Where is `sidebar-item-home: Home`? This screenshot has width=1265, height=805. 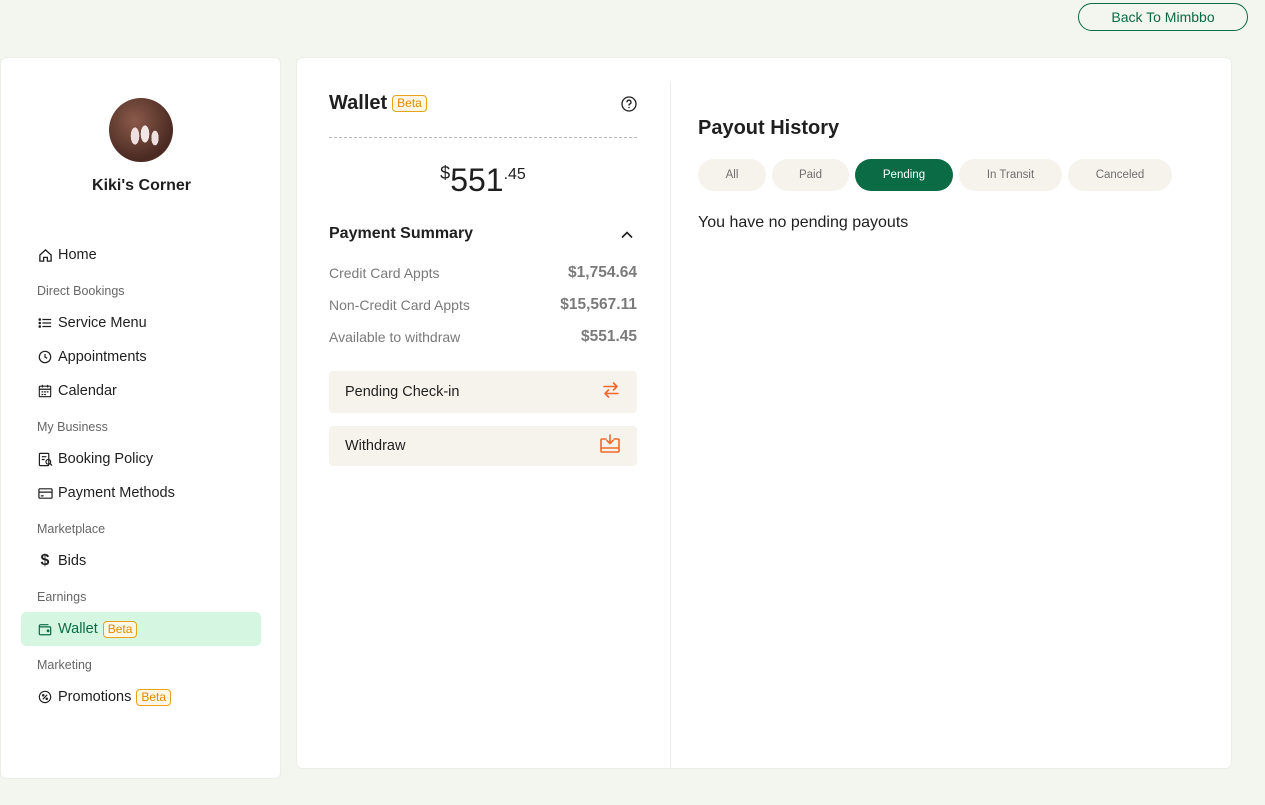 sidebar-item-home: Home is located at coordinates (141, 255).